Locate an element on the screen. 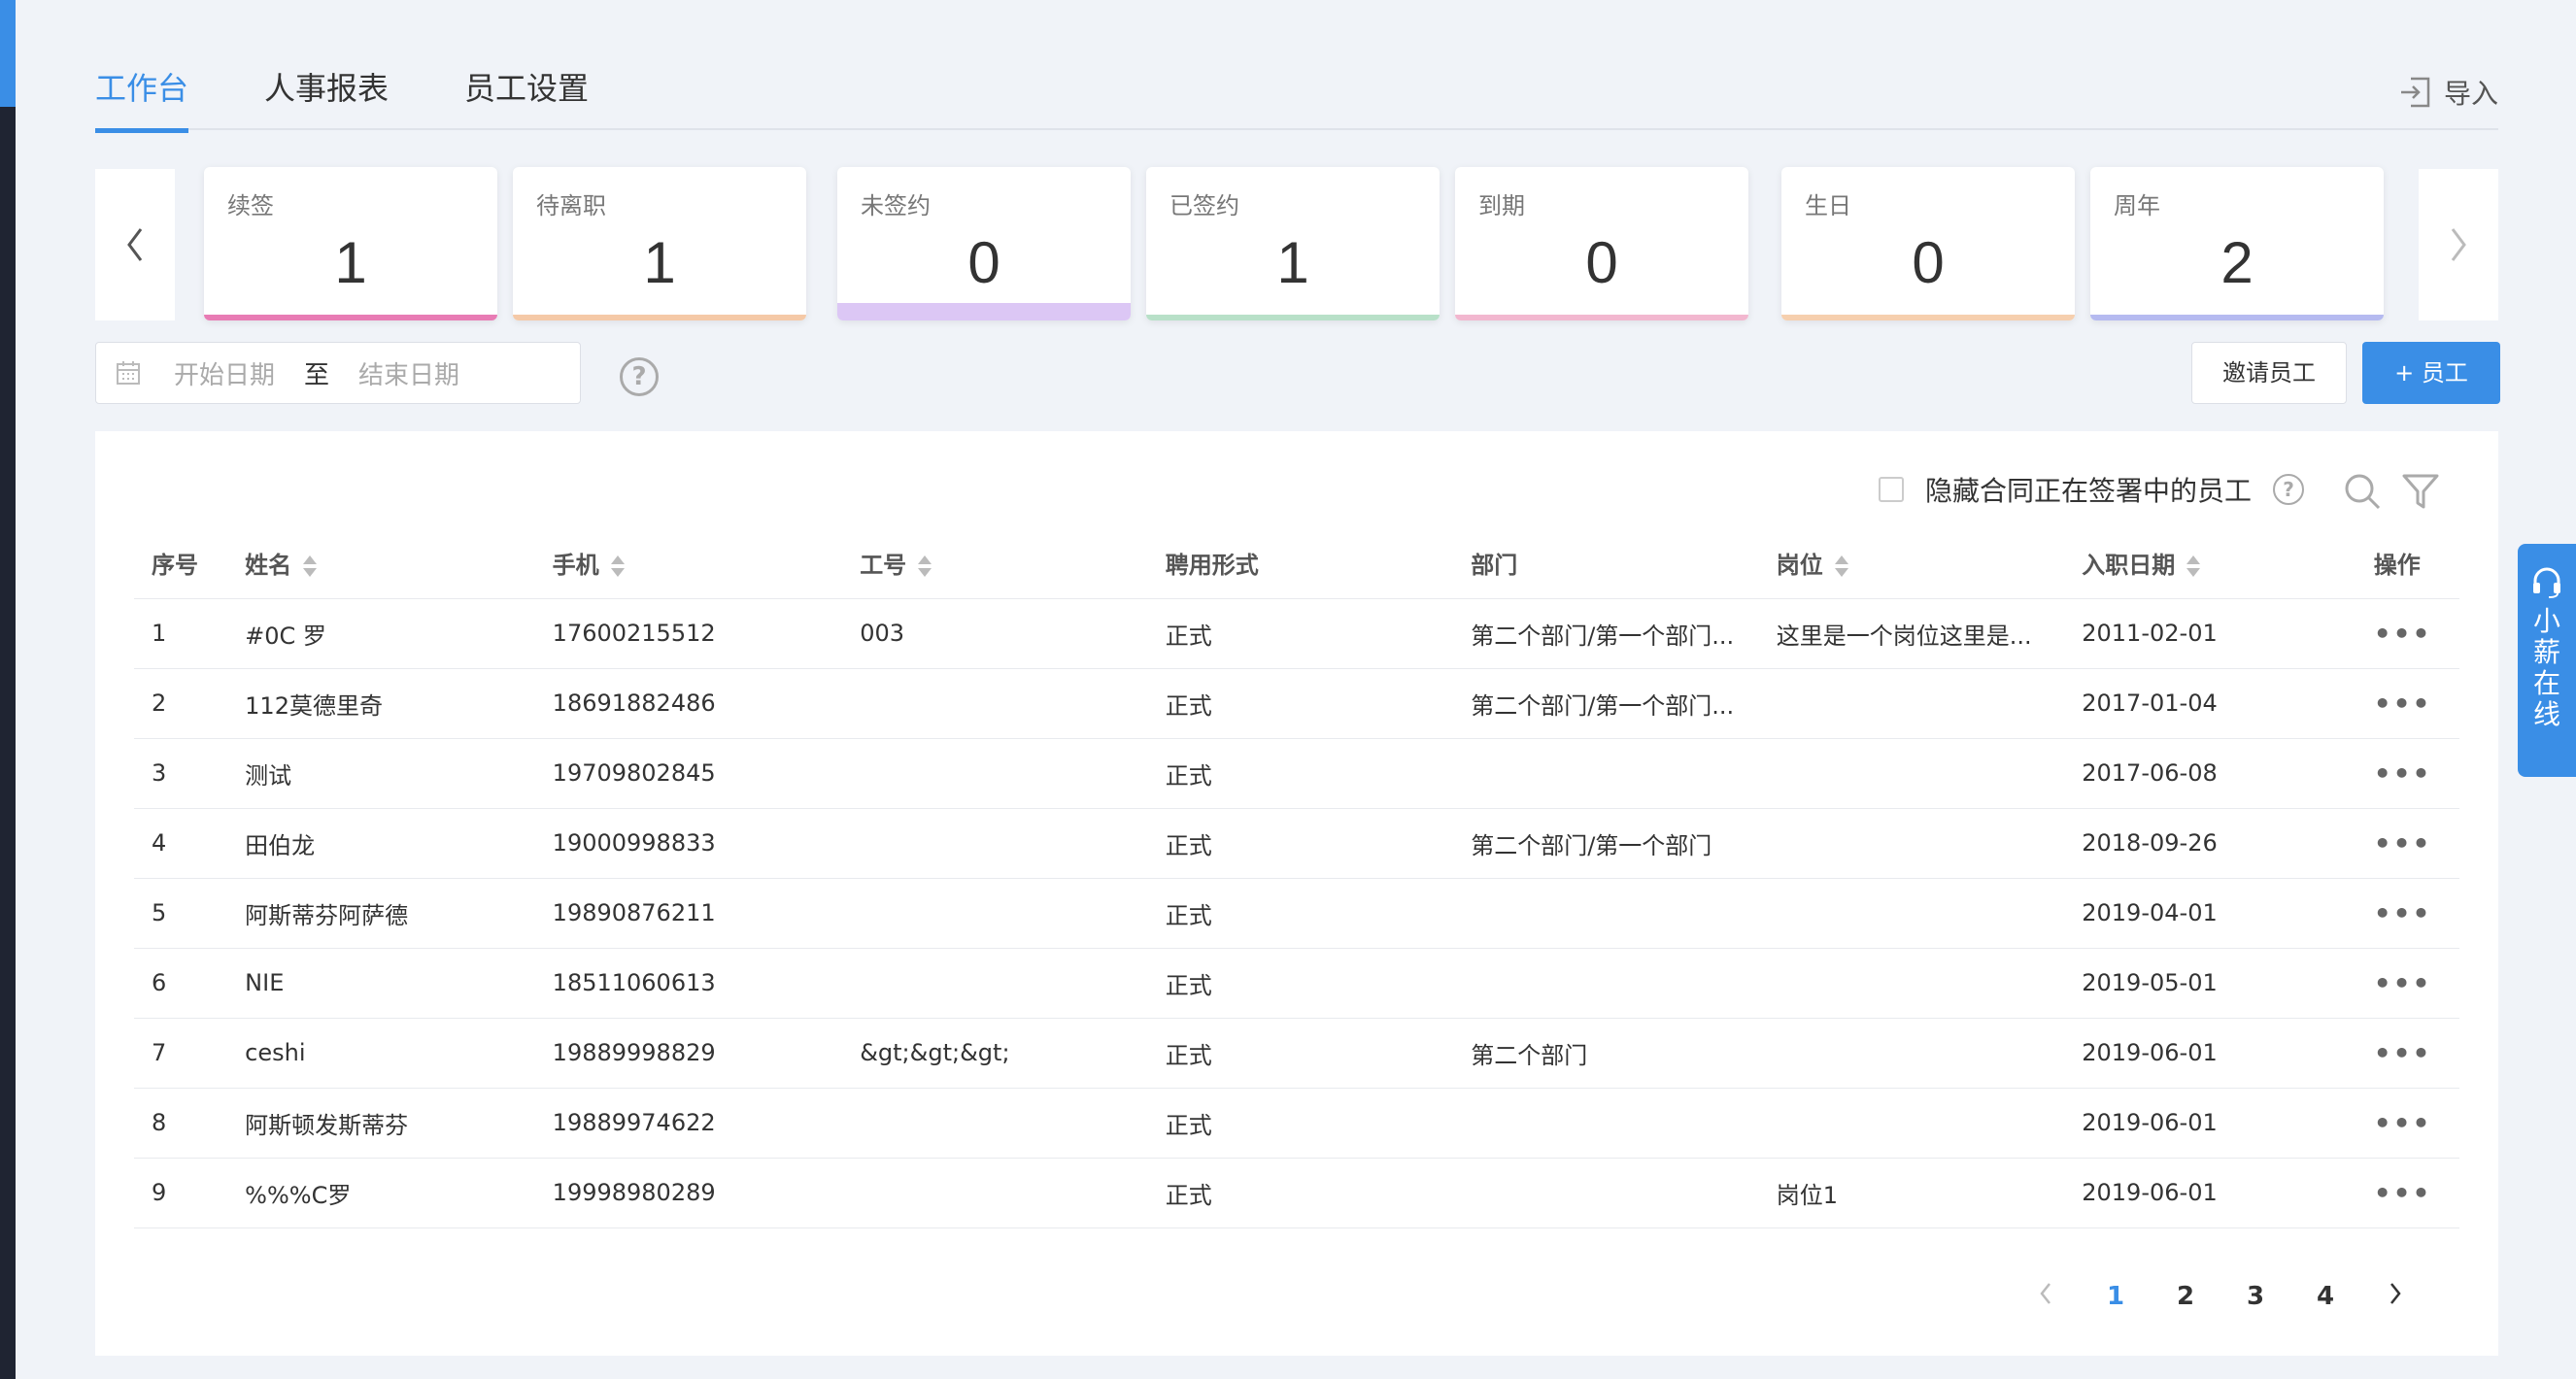 This screenshot has width=2576, height=1379. cell-name: 112莫德里奇 is located at coordinates (381, 703).